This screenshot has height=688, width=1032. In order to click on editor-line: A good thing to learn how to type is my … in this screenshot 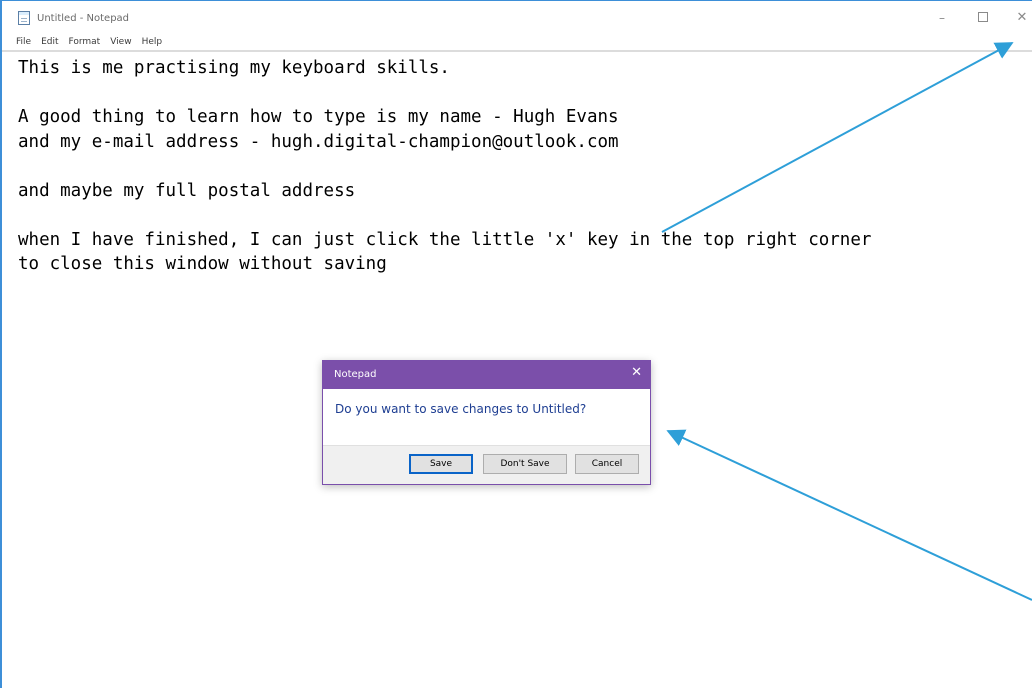, I will do `click(318, 117)`.